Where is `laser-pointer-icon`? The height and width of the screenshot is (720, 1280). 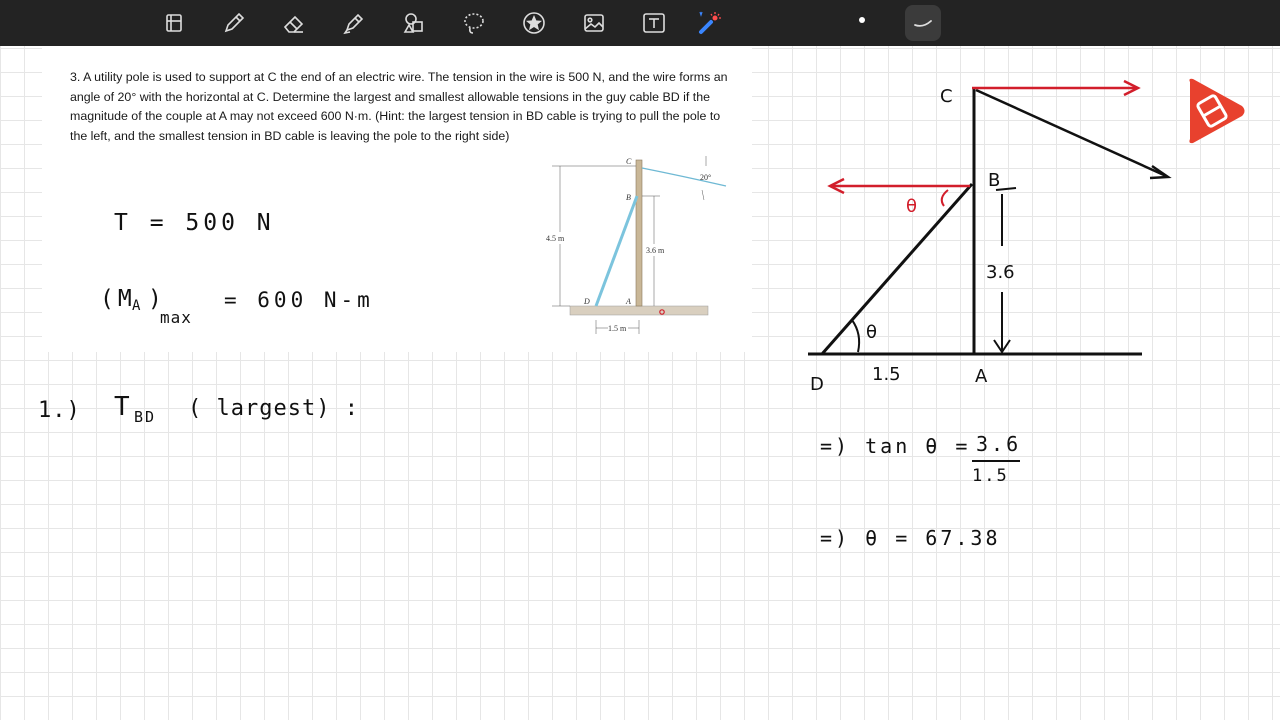 laser-pointer-icon is located at coordinates (710, 23).